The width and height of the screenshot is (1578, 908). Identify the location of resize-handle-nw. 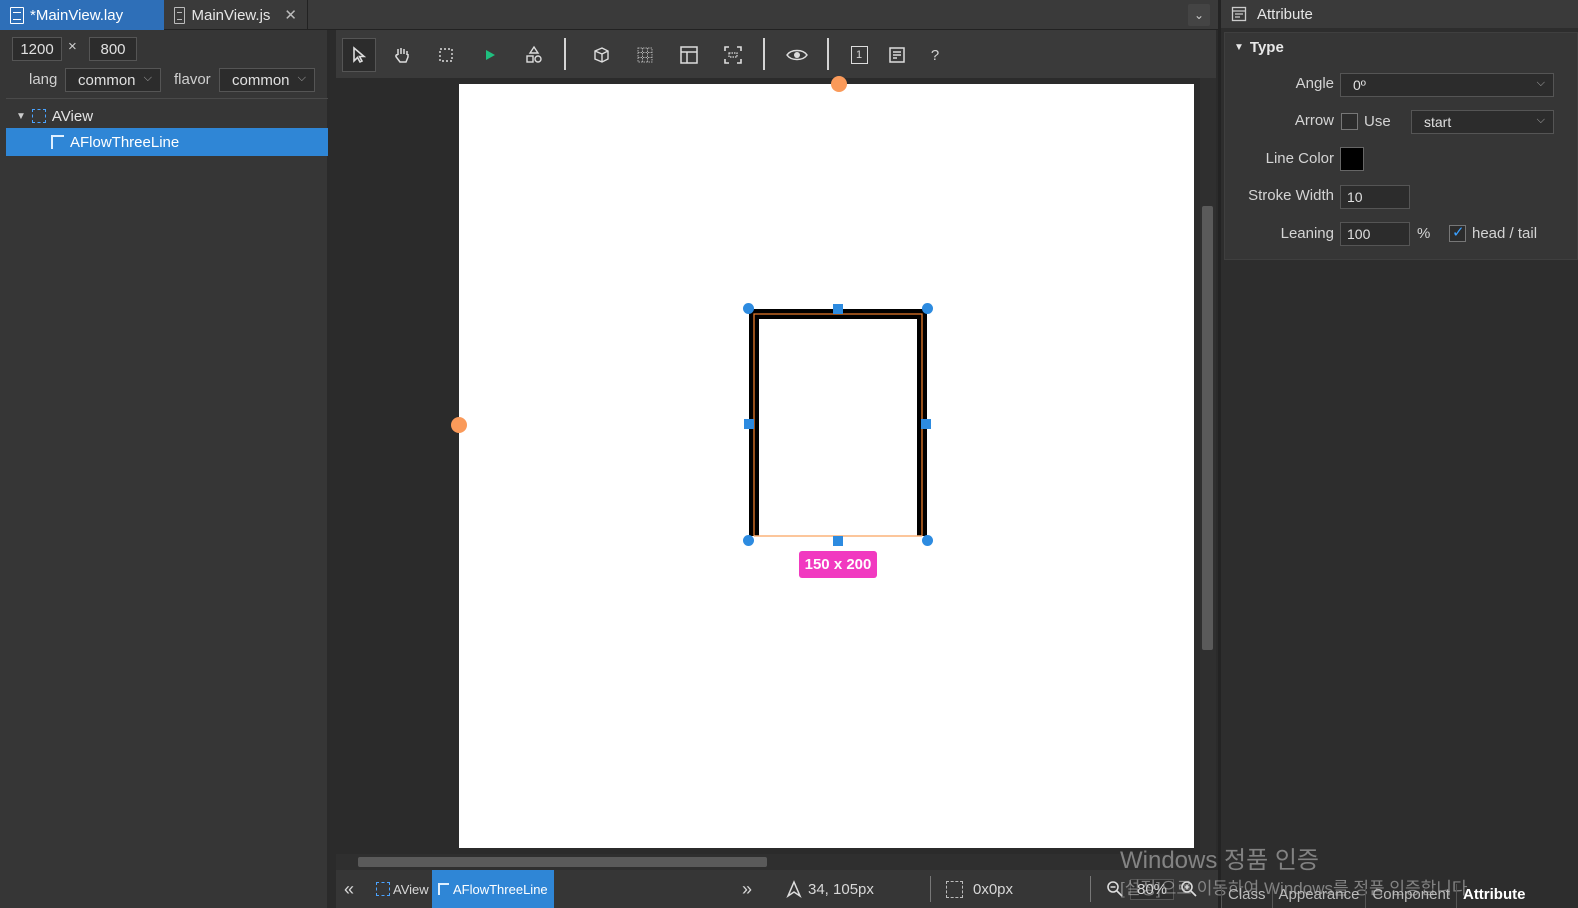
(748, 308).